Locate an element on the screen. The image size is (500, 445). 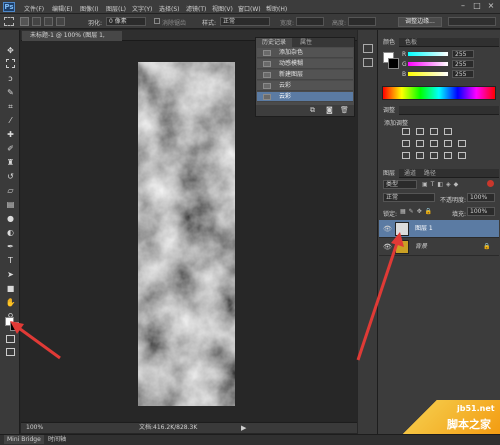
watermark-site: jb51.net is located at coordinates (476, 408).